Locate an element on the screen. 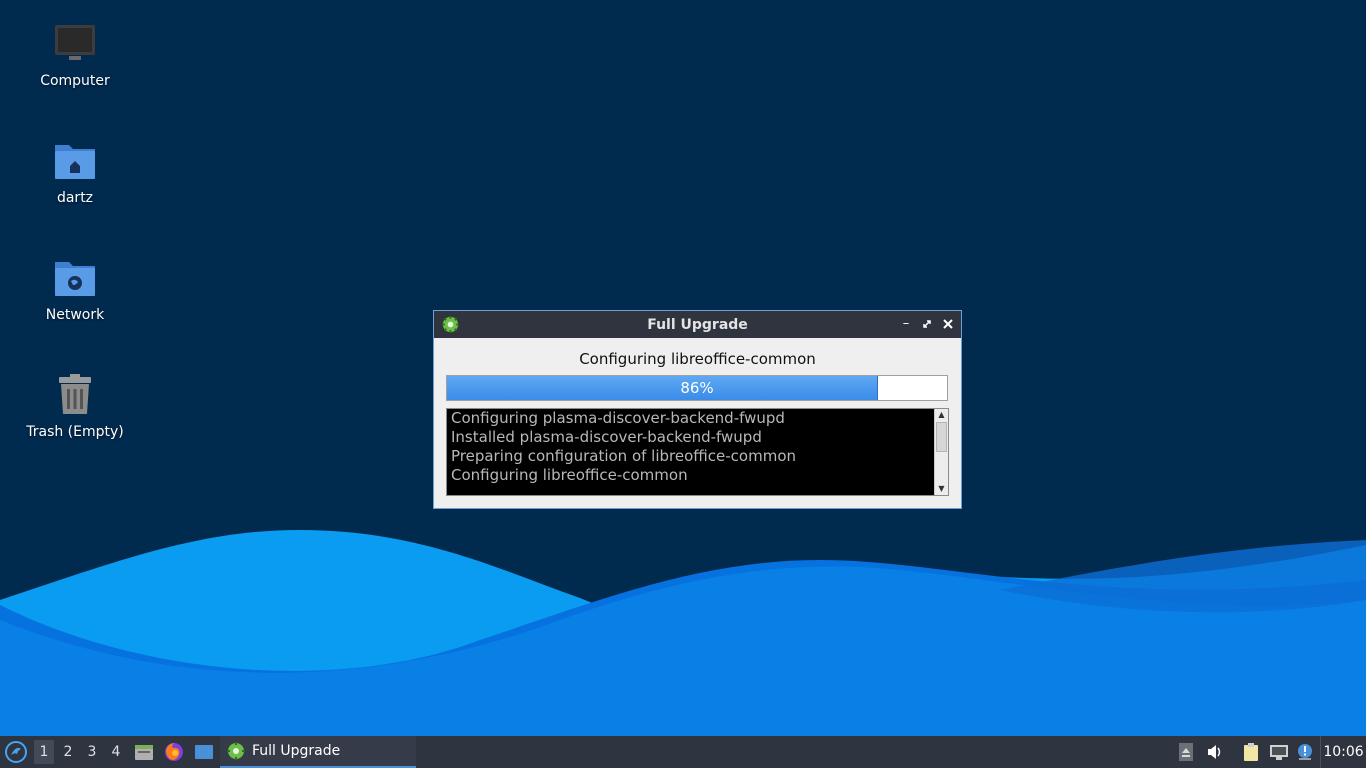 This screenshot has height=768, width=1366. maximize-icon is located at coordinates (927, 324).